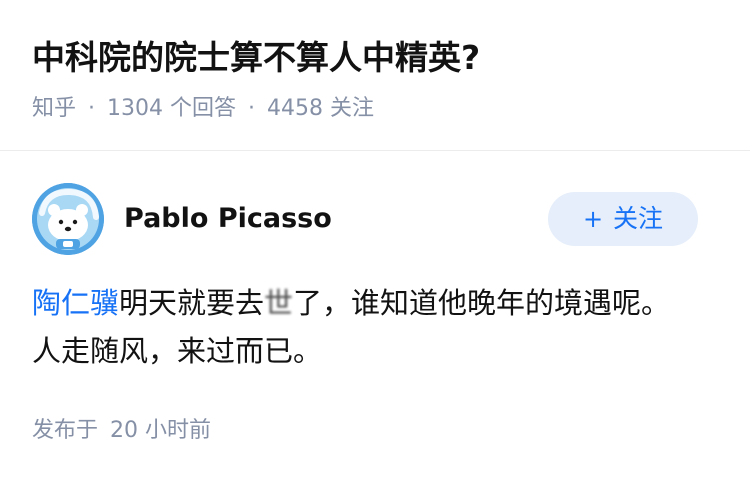 This screenshot has width=750, height=482. I want to click on follow-button-label: 关注, so click(638, 218).